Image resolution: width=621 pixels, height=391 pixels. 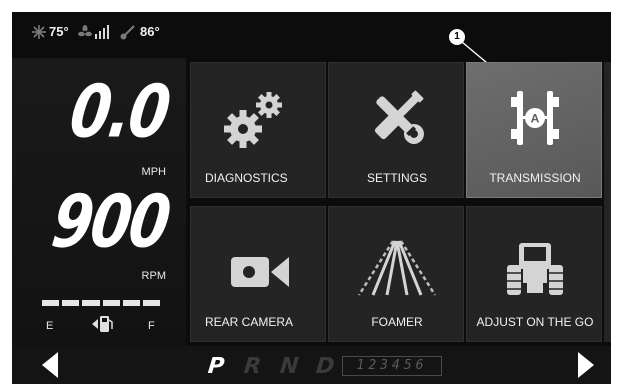 What do you see at coordinates (50, 326) in the screenshot?
I see `fuel-empty-label: E` at bounding box center [50, 326].